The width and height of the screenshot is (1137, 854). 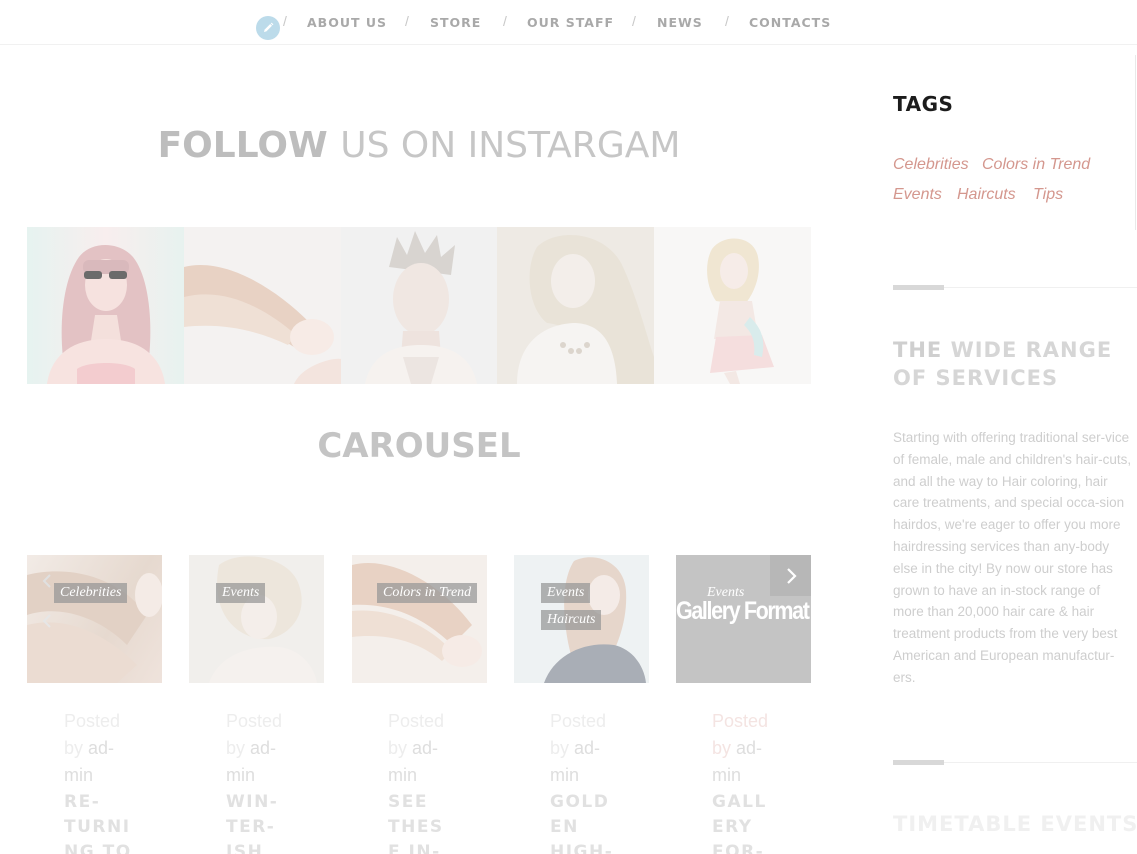 What do you see at coordinates (510, 145) in the screenshot?
I see `instagram-title-light: US ON INSTARGAM` at bounding box center [510, 145].